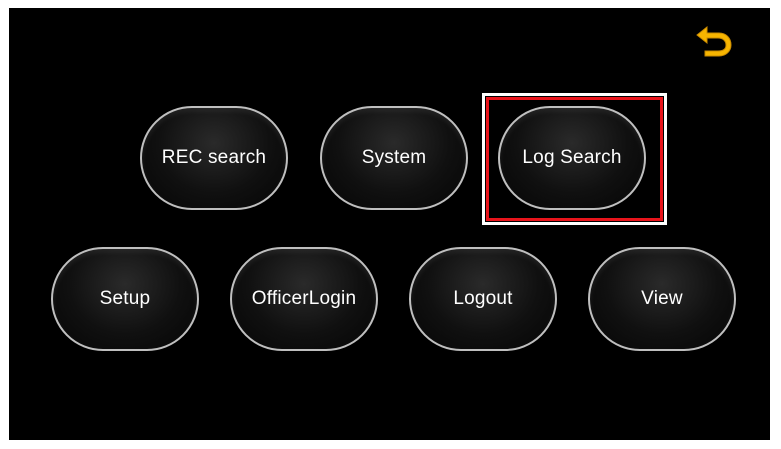  I want to click on system-label: System, so click(394, 157).